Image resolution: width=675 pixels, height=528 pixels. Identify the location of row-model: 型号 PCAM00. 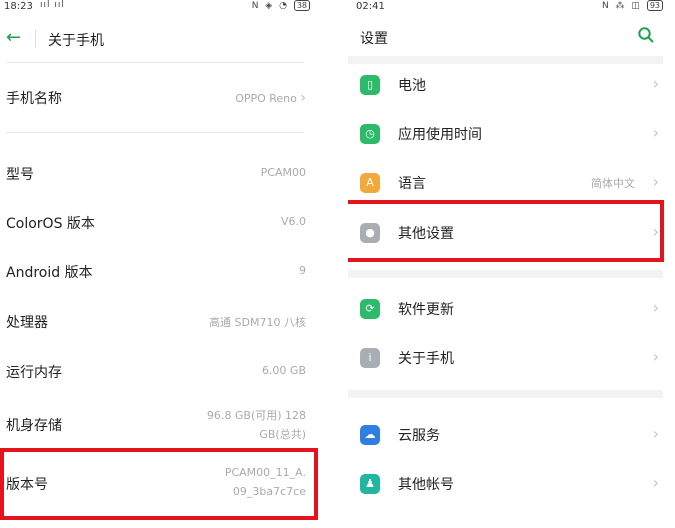
(153, 173).